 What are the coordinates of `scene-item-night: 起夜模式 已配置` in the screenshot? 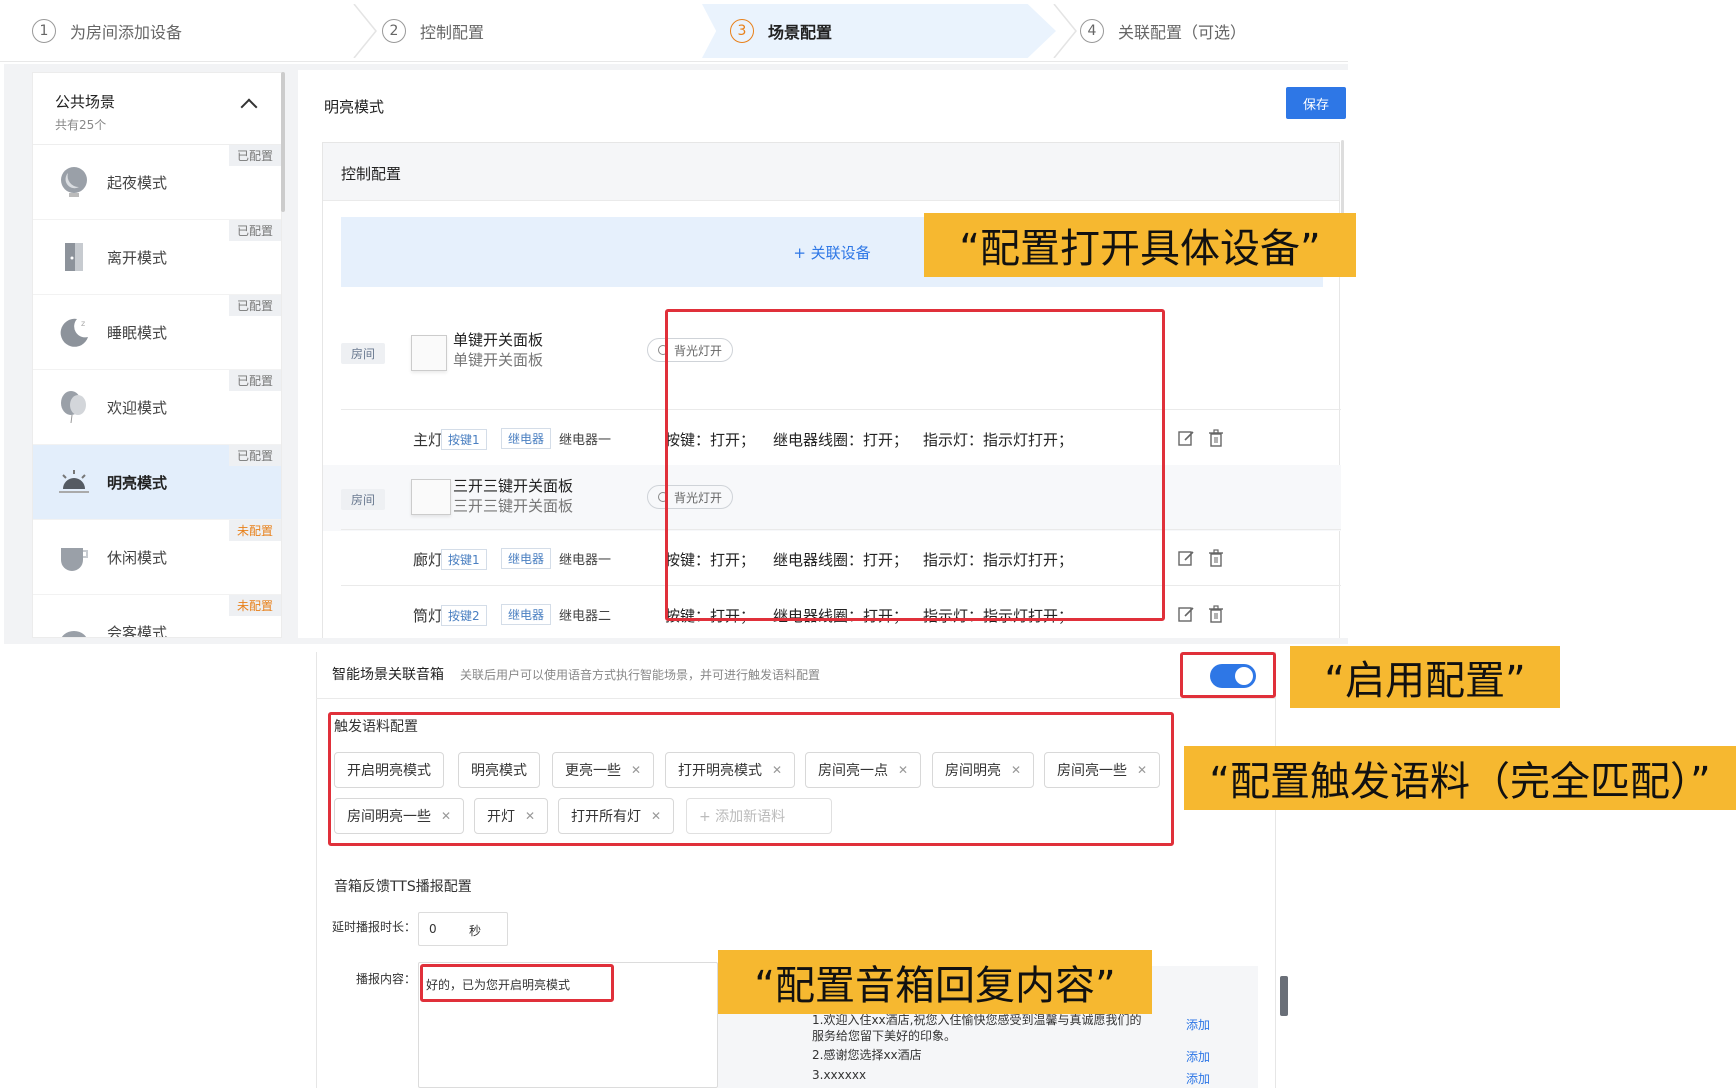 It's located at (157, 182).